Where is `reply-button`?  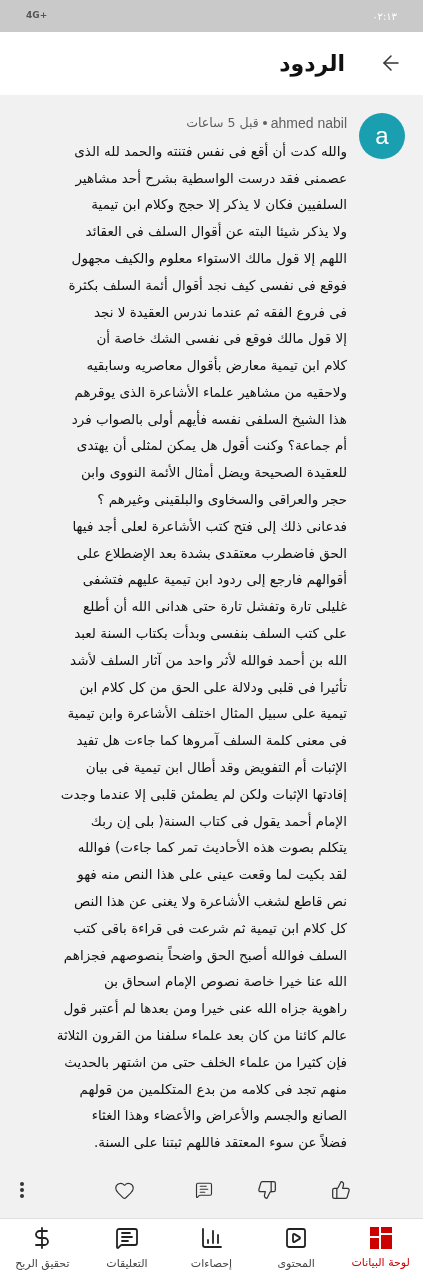
reply-button is located at coordinates (204, 1190).